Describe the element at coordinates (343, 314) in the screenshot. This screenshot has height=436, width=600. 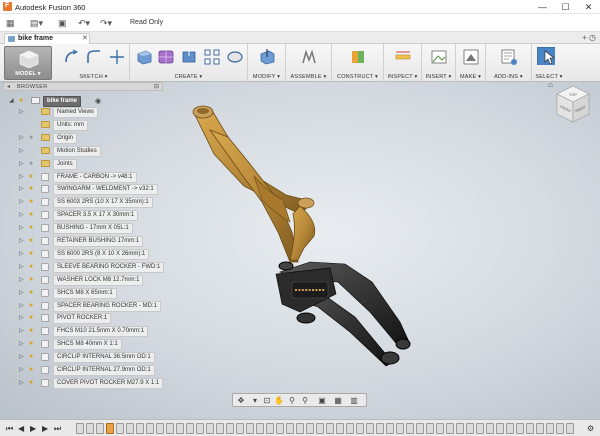
I see `swingarm` at that location.